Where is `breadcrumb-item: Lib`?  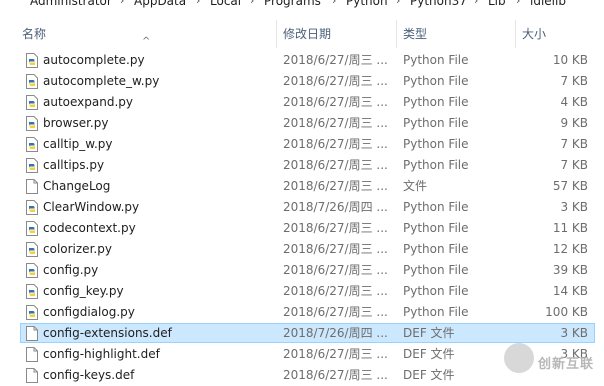 breadcrumb-item: Lib is located at coordinates (497, 4).